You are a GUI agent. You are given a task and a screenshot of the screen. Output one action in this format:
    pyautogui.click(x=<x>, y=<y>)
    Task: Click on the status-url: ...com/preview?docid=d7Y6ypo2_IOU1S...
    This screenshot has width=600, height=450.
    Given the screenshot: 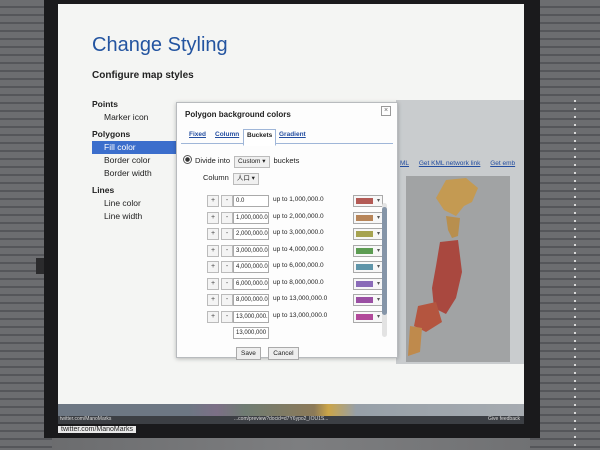 What is the action you would take?
    pyautogui.click(x=281, y=419)
    